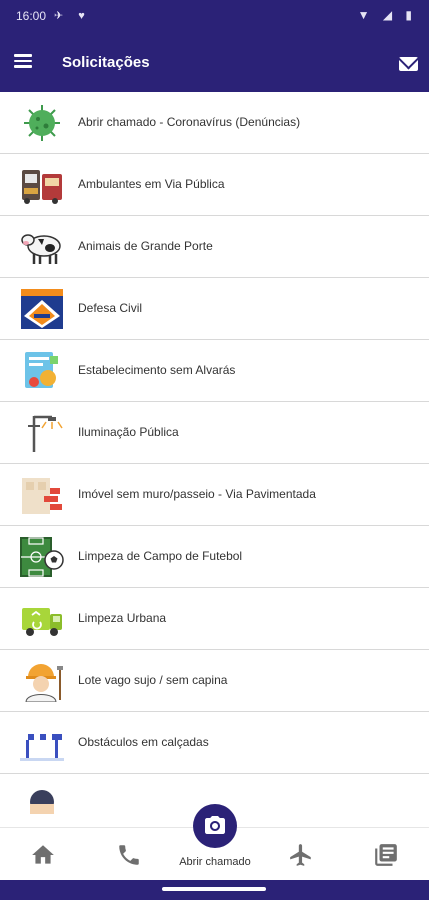 This screenshot has height=900, width=429. What do you see at coordinates (106, 62) in the screenshot?
I see `page-title: Solicitações` at bounding box center [106, 62].